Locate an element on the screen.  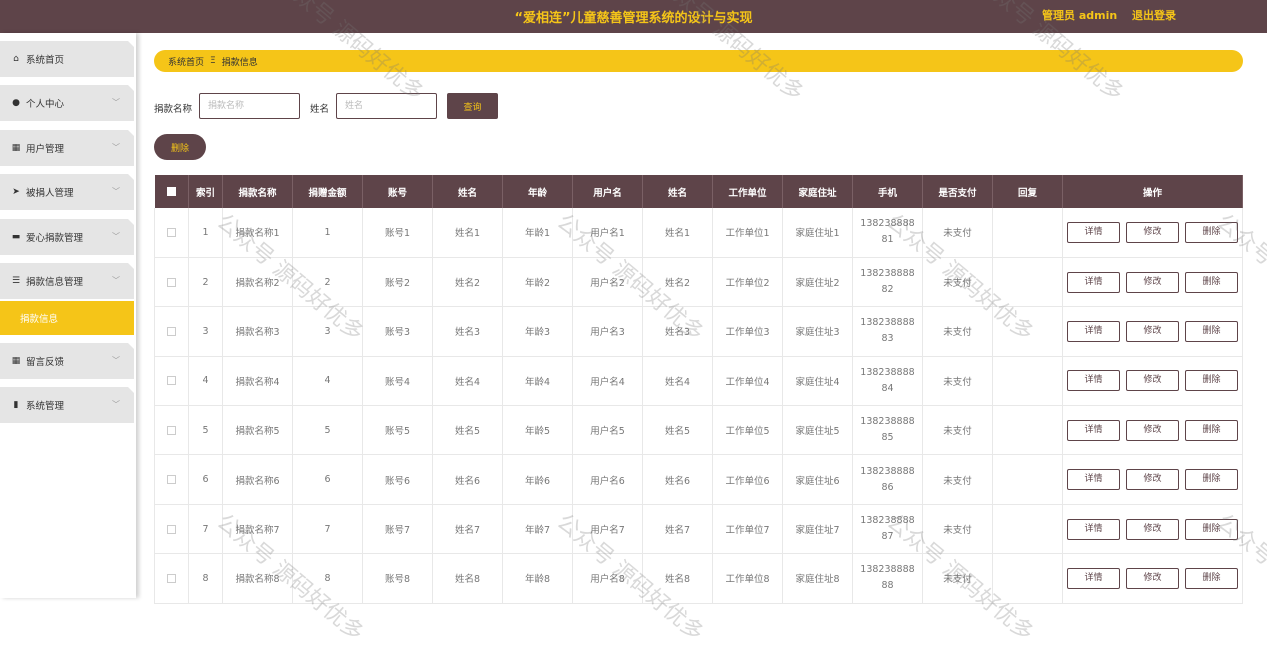
batch-delete-button: 删除 is located at coordinates (180, 147).